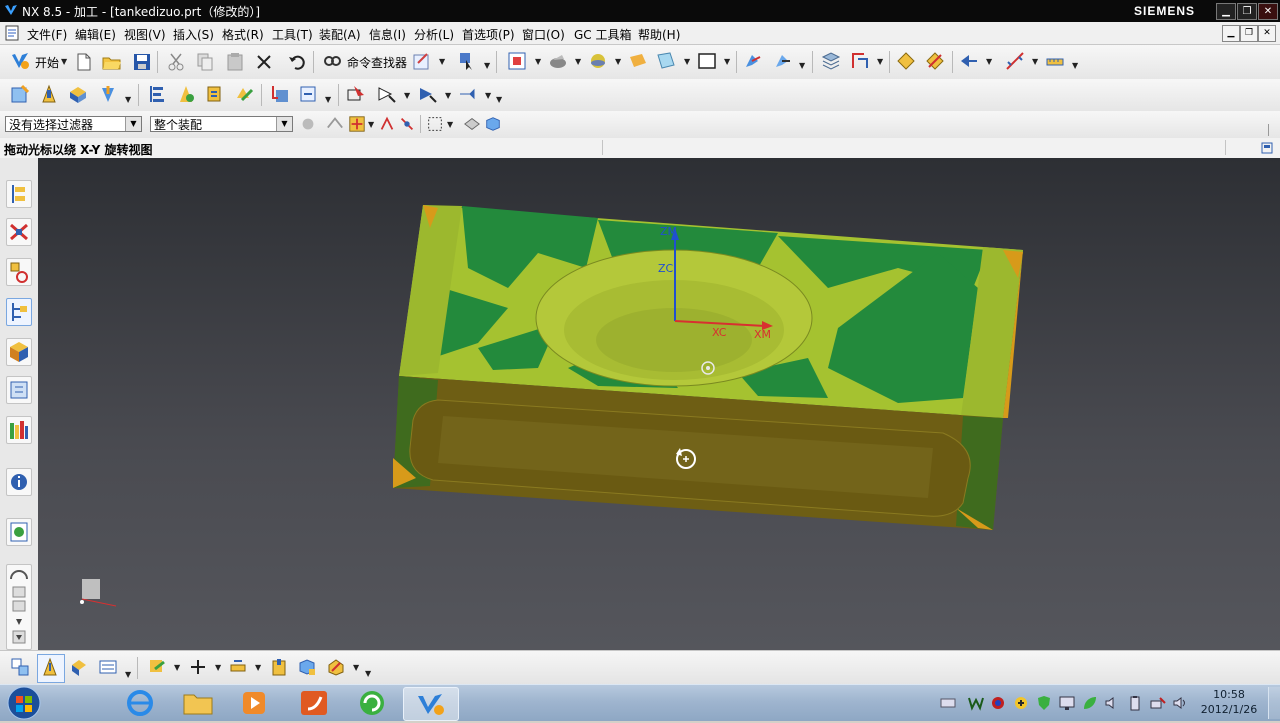 Image resolution: width=1280 pixels, height=723 pixels. What do you see at coordinates (1180, 703) in the screenshot?
I see `volume-tray-icon` at bounding box center [1180, 703].